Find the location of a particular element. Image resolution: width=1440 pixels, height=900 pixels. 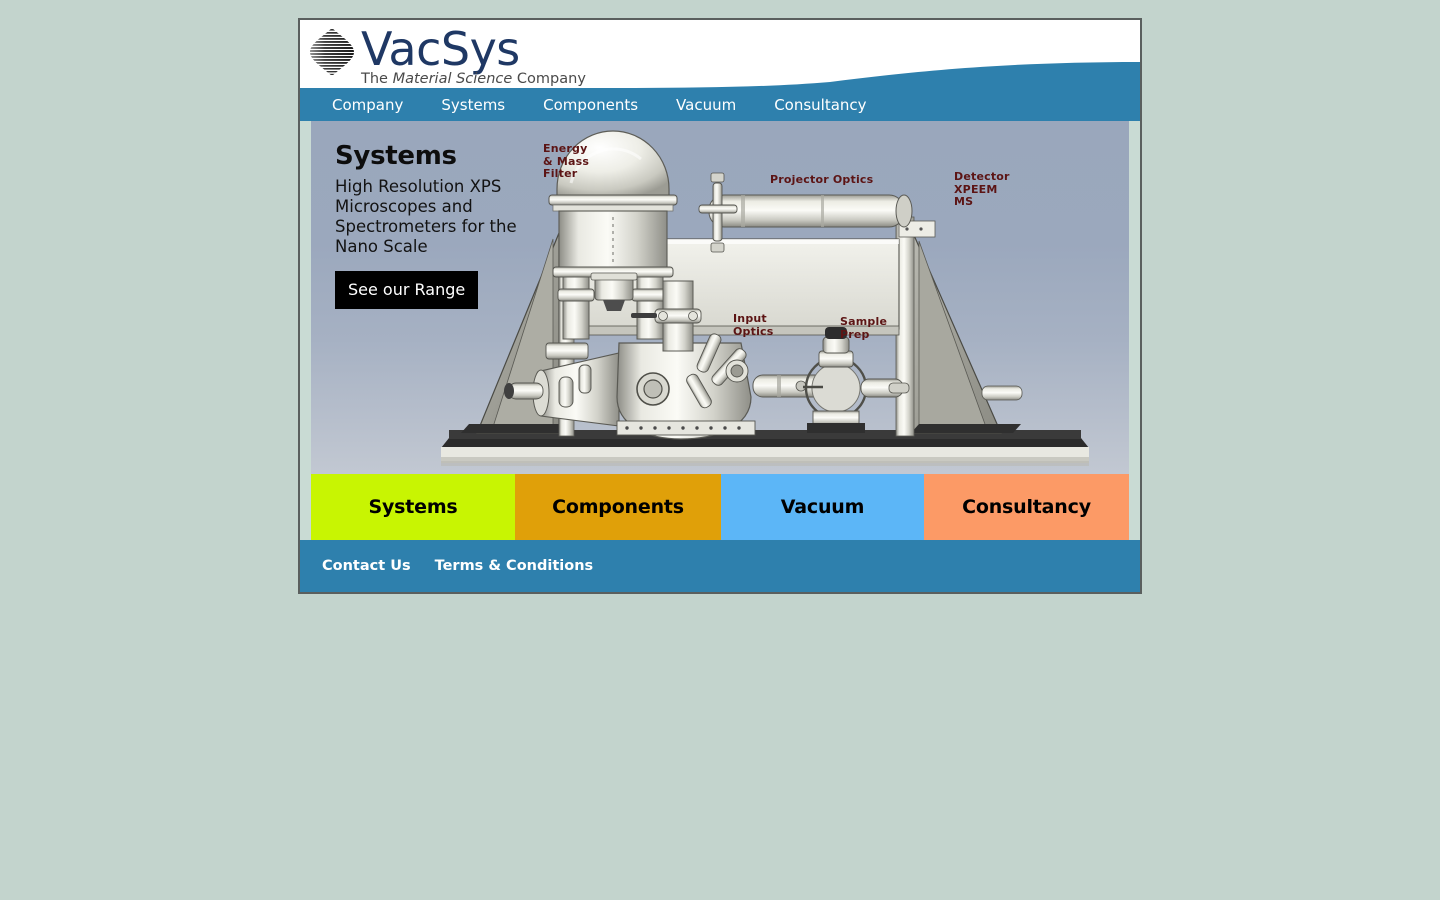

footer-link-terms-conditions: Terms & Conditions is located at coordinates (514, 566).